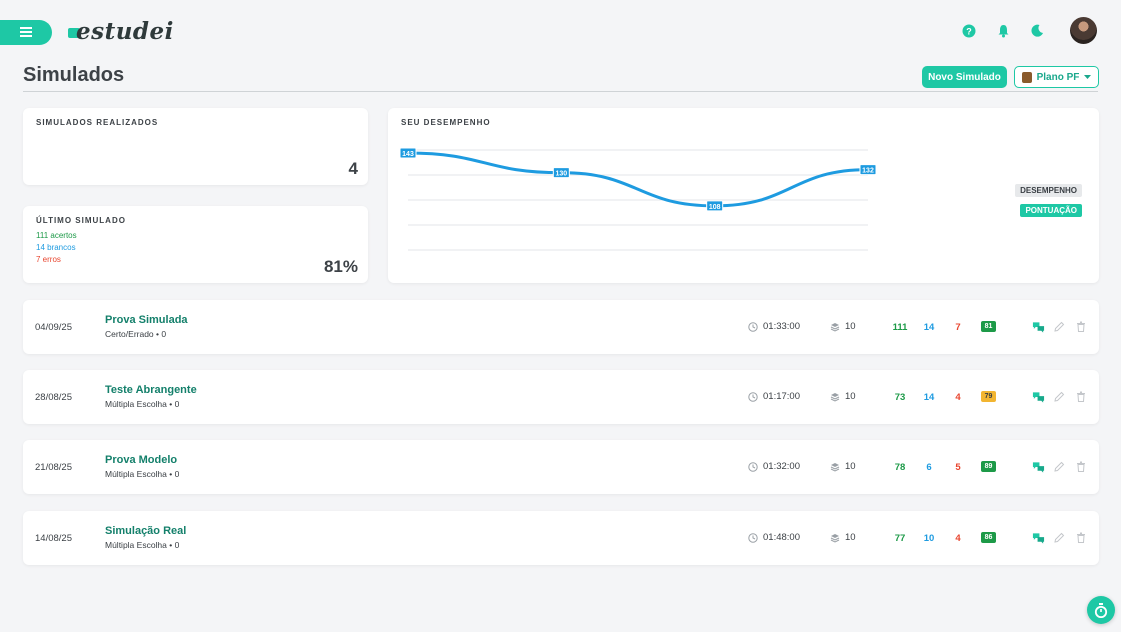 Image resolution: width=1121 pixels, height=632 pixels. I want to click on top-icons: ?, so click(1029, 30).